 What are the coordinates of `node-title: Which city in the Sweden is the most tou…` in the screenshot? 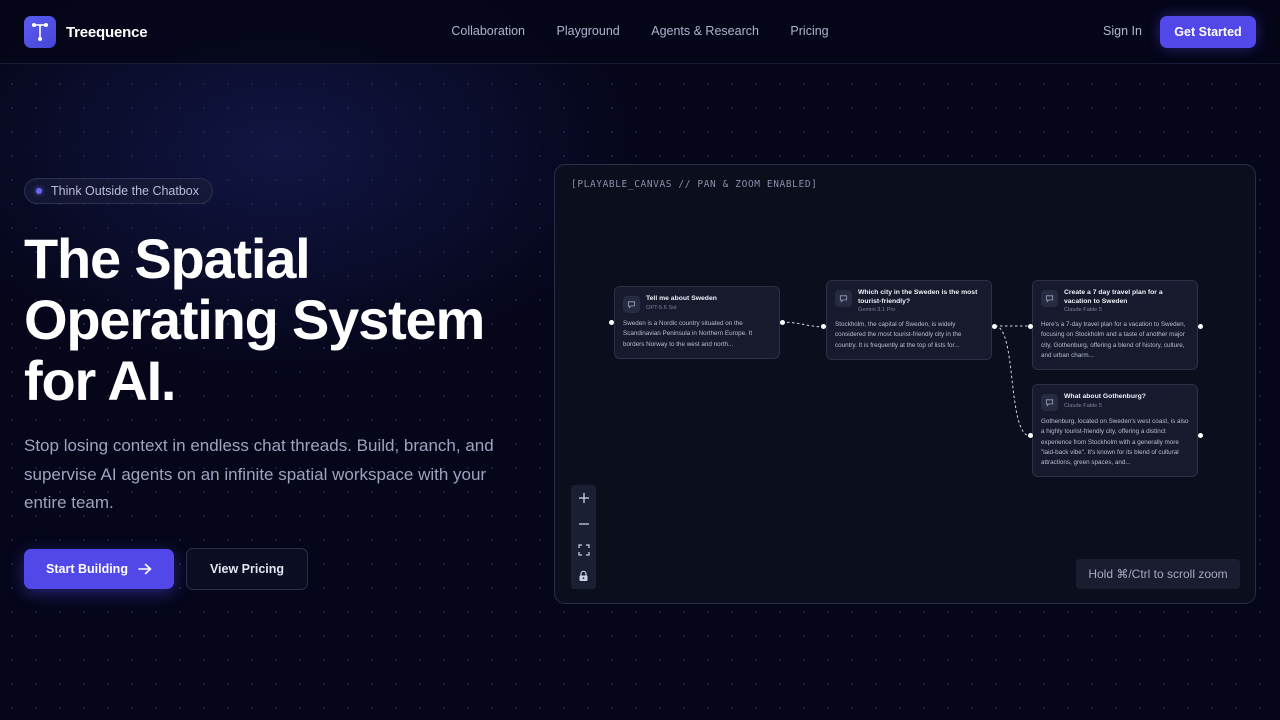 It's located at (918, 297).